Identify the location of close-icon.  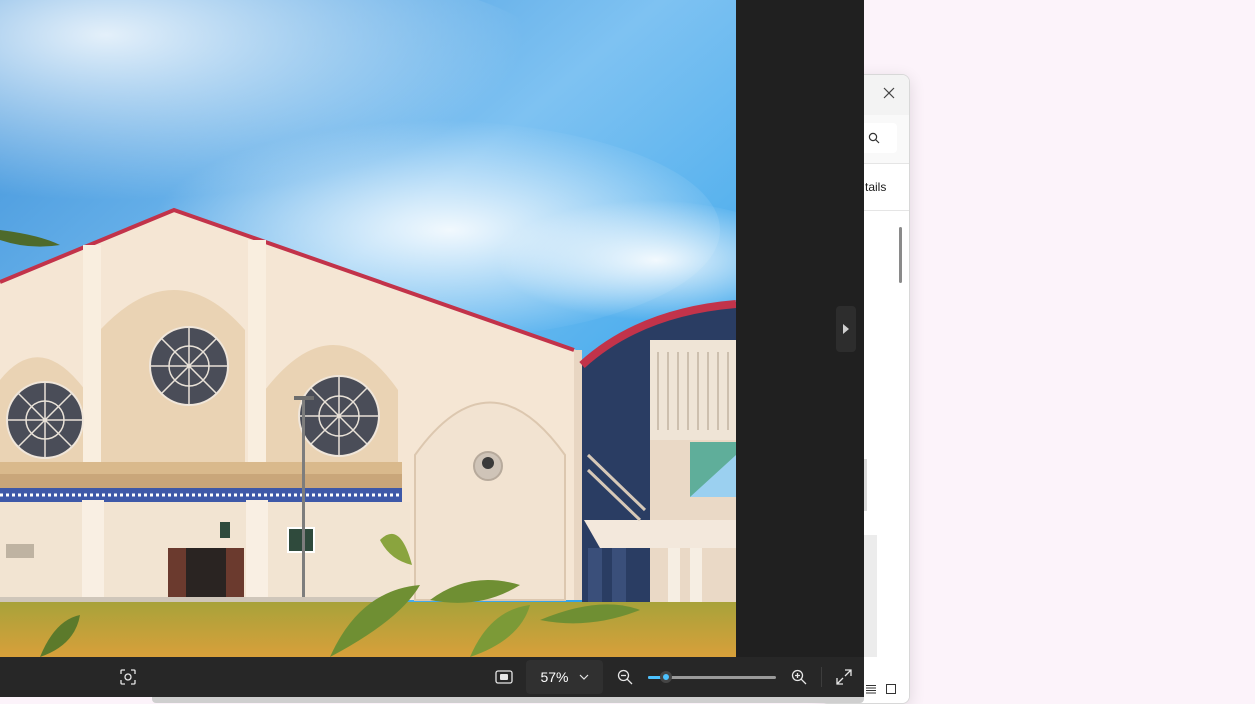
(889, 93).